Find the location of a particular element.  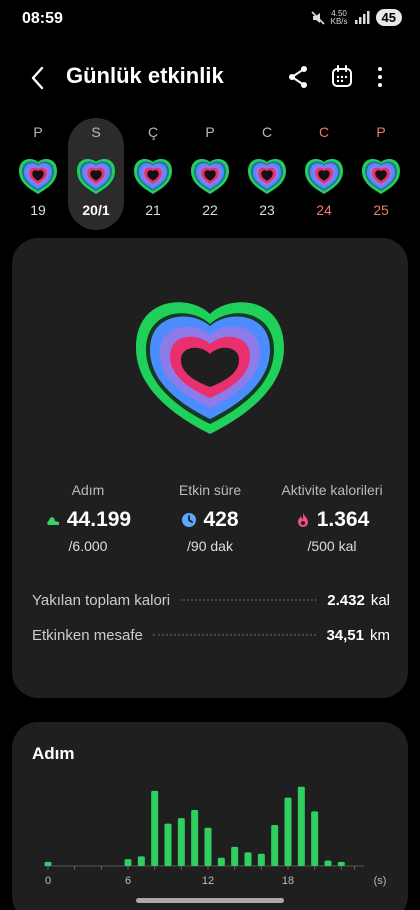

signal-icon is located at coordinates (362, 17).